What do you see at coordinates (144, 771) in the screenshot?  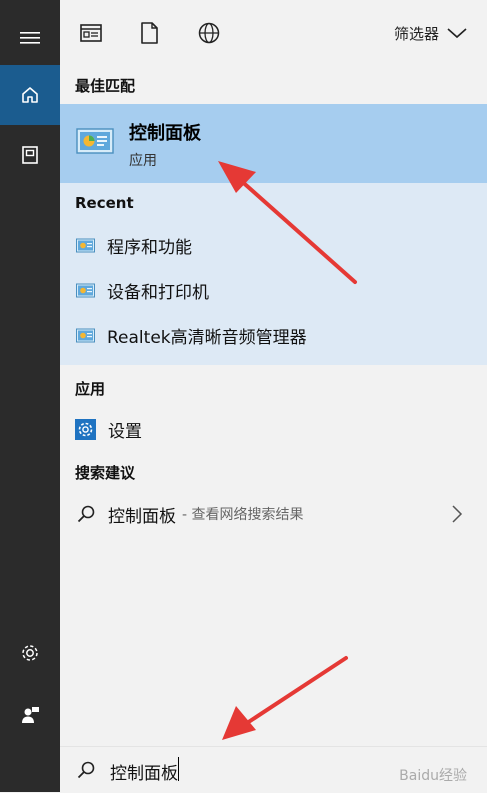 I see `search-input: 控制面板` at bounding box center [144, 771].